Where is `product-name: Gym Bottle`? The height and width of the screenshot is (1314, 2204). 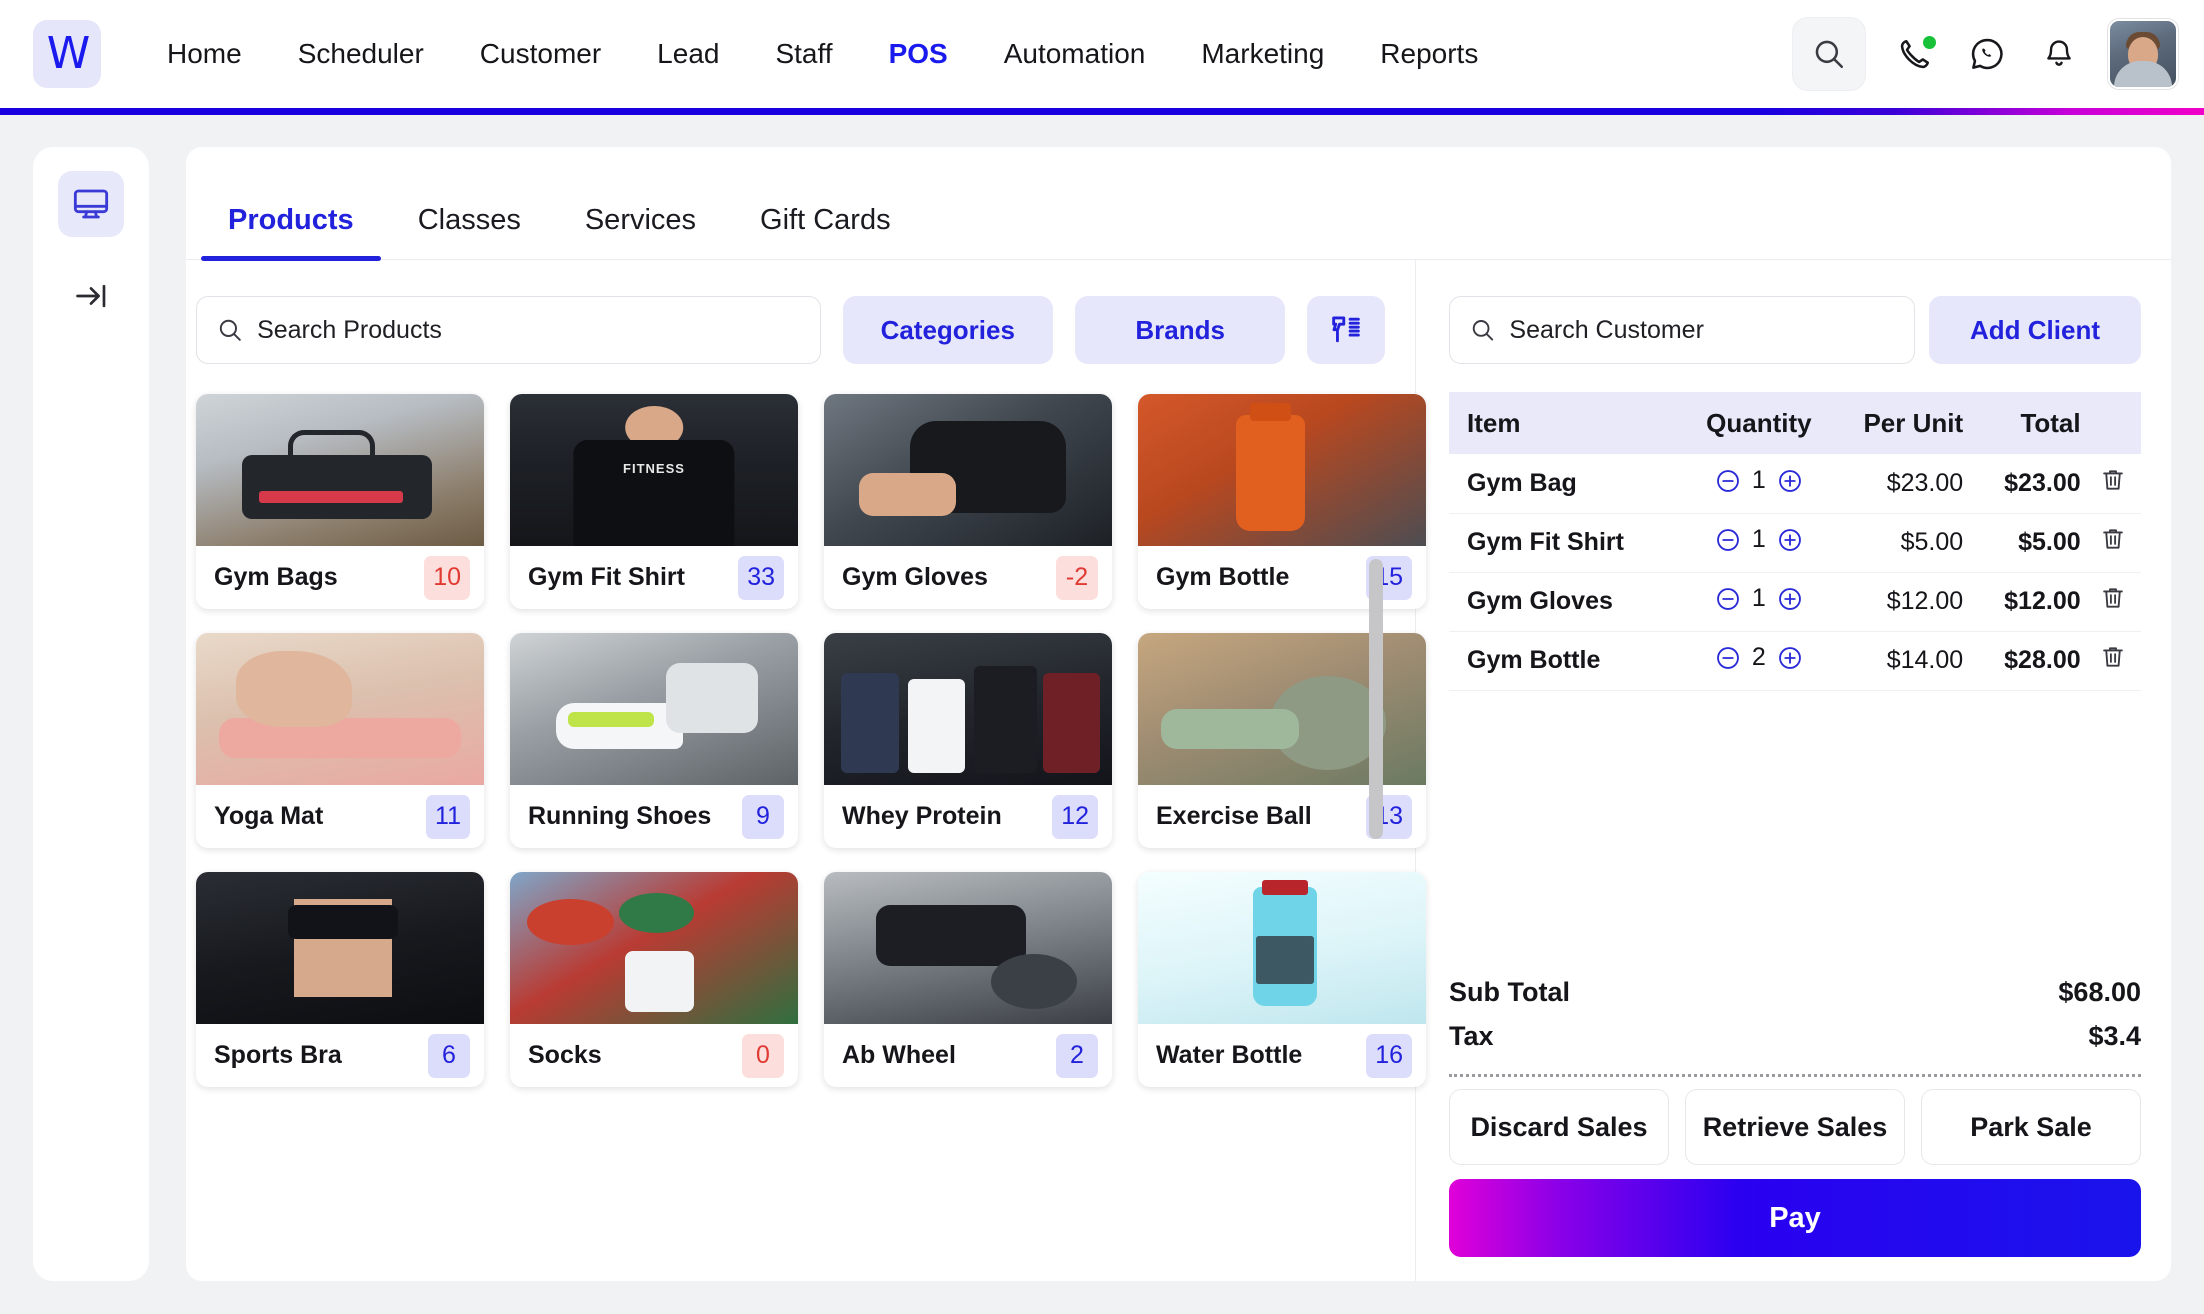 product-name: Gym Bottle is located at coordinates (1223, 577).